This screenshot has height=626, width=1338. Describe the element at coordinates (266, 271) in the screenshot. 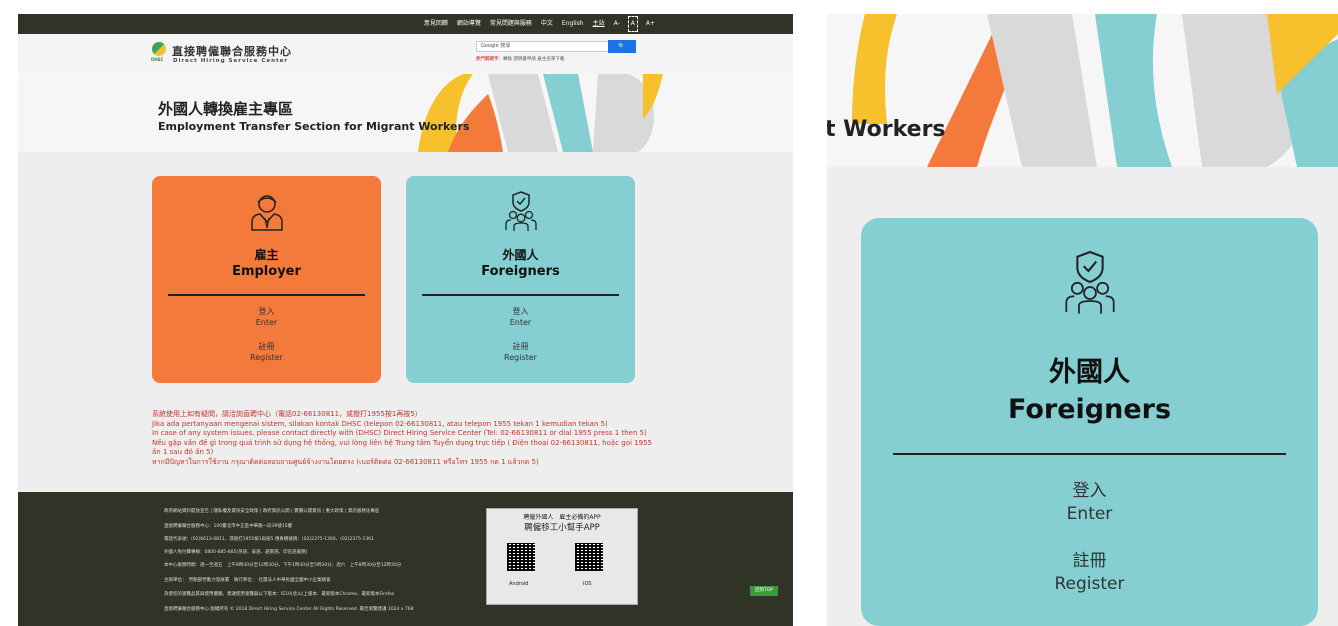

I see `employer-title-en: Employer` at that location.